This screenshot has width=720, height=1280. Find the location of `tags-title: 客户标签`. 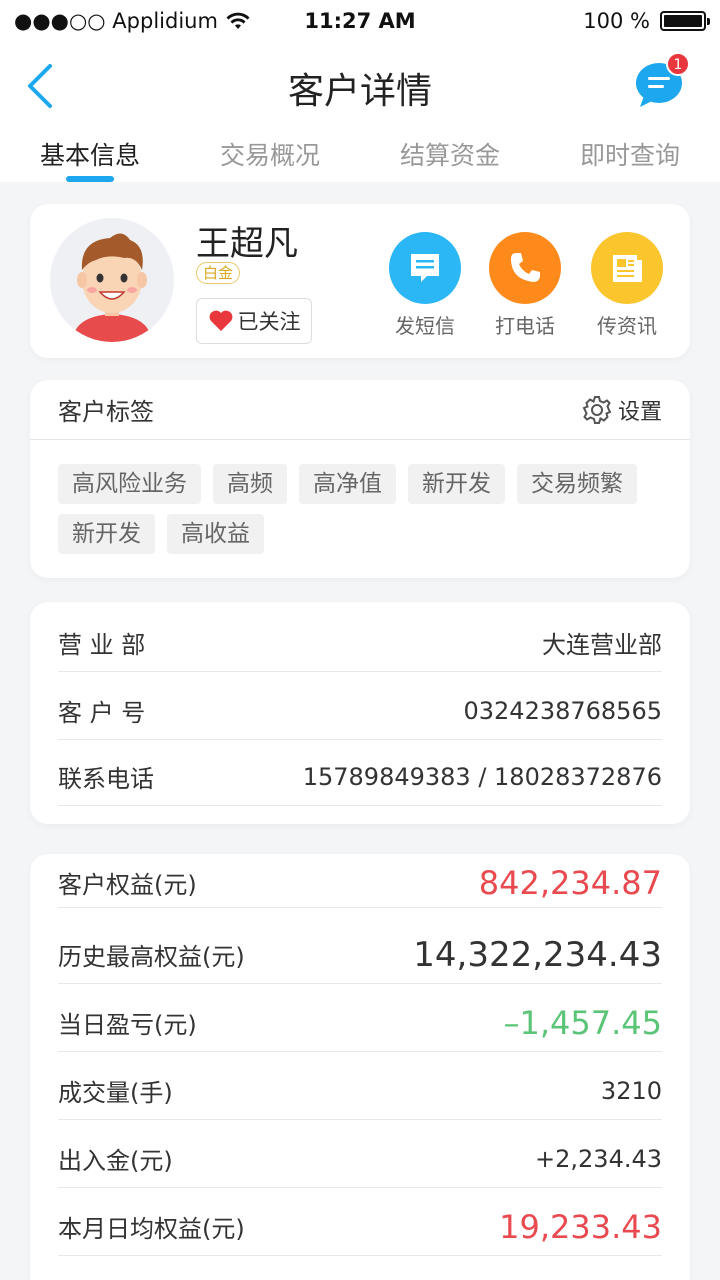

tags-title: 客户标签 is located at coordinates (106, 412).